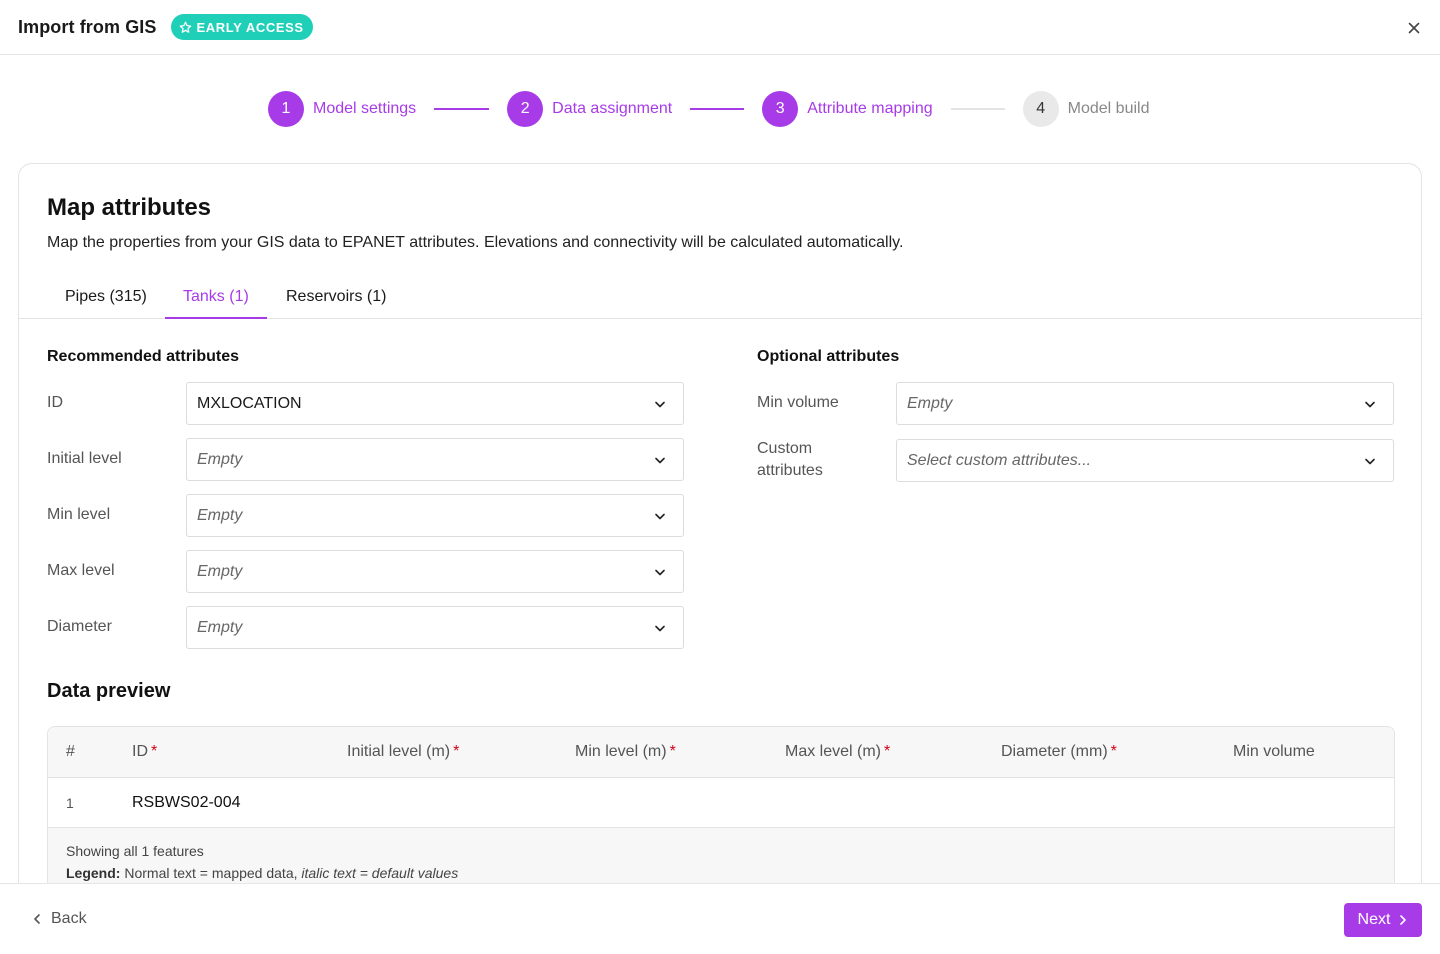  Describe the element at coordinates (185, 27) in the screenshot. I see `star-icon` at that location.